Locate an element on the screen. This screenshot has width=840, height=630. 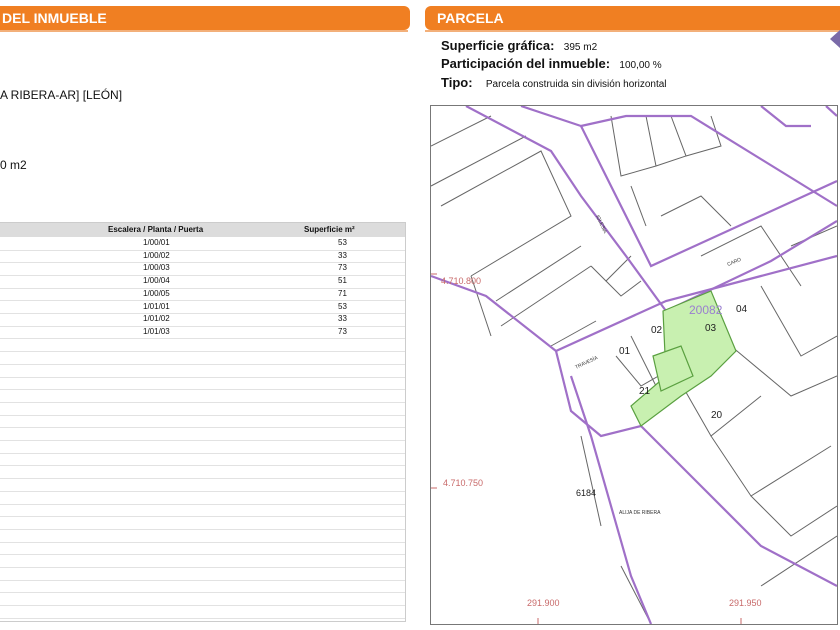
field-superficie: Superficie gráfica: 395 m2 is located at coordinates (519, 45).